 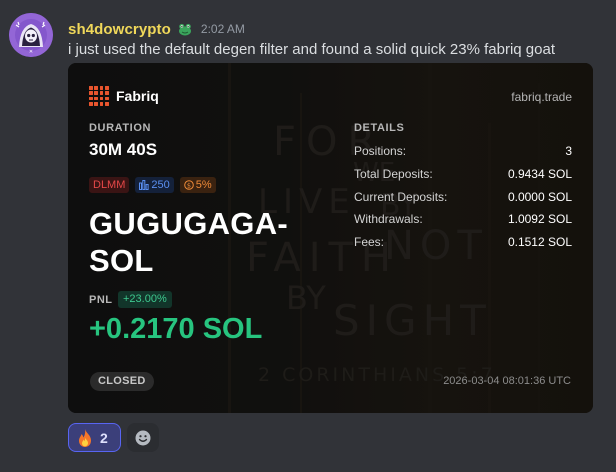 I want to click on detail-value: 0.0000 SOL, so click(x=539, y=197).